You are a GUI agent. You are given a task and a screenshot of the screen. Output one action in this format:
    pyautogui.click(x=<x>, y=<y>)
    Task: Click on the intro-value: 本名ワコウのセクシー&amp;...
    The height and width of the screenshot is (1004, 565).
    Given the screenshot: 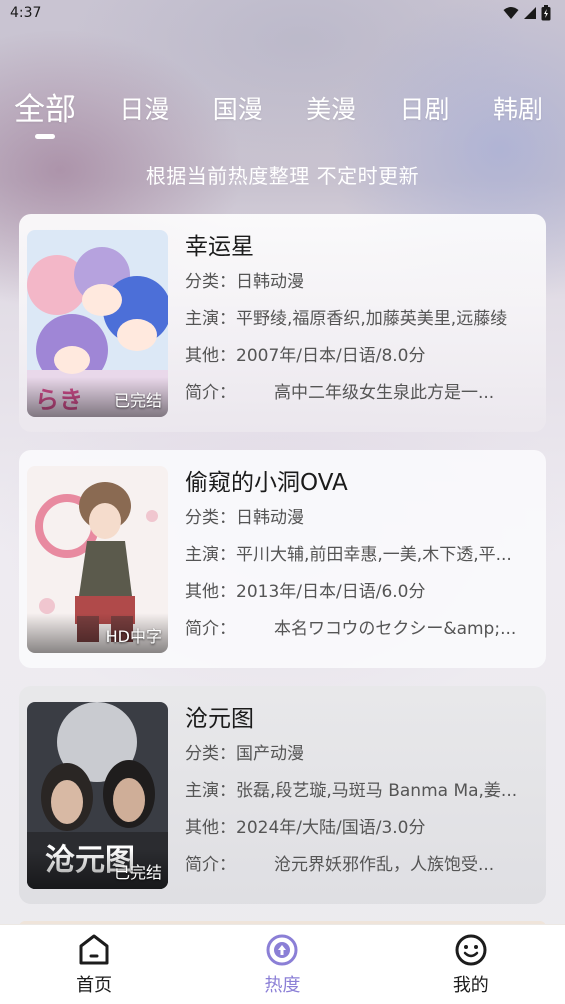 What is the action you would take?
    pyautogui.click(x=395, y=629)
    